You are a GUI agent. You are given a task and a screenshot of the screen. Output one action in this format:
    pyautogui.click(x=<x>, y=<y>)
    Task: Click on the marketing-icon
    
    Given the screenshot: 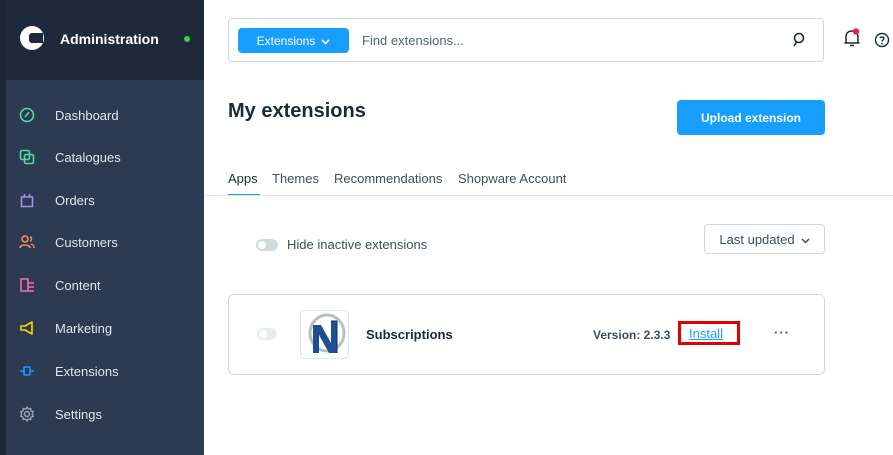 What is the action you would take?
    pyautogui.click(x=27, y=328)
    